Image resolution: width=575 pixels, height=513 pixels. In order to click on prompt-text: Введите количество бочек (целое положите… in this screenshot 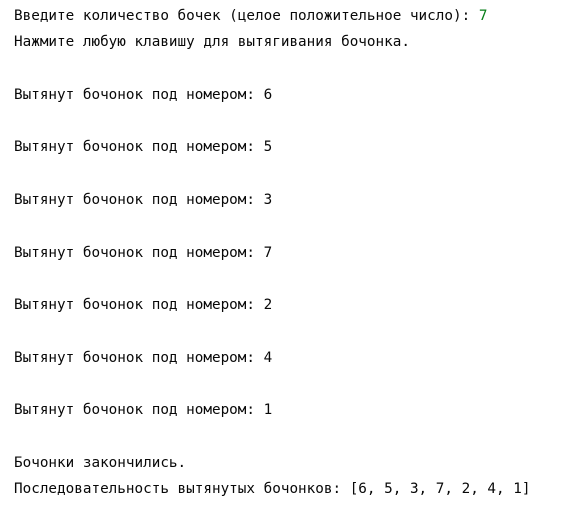, I will do `click(246, 16)`.